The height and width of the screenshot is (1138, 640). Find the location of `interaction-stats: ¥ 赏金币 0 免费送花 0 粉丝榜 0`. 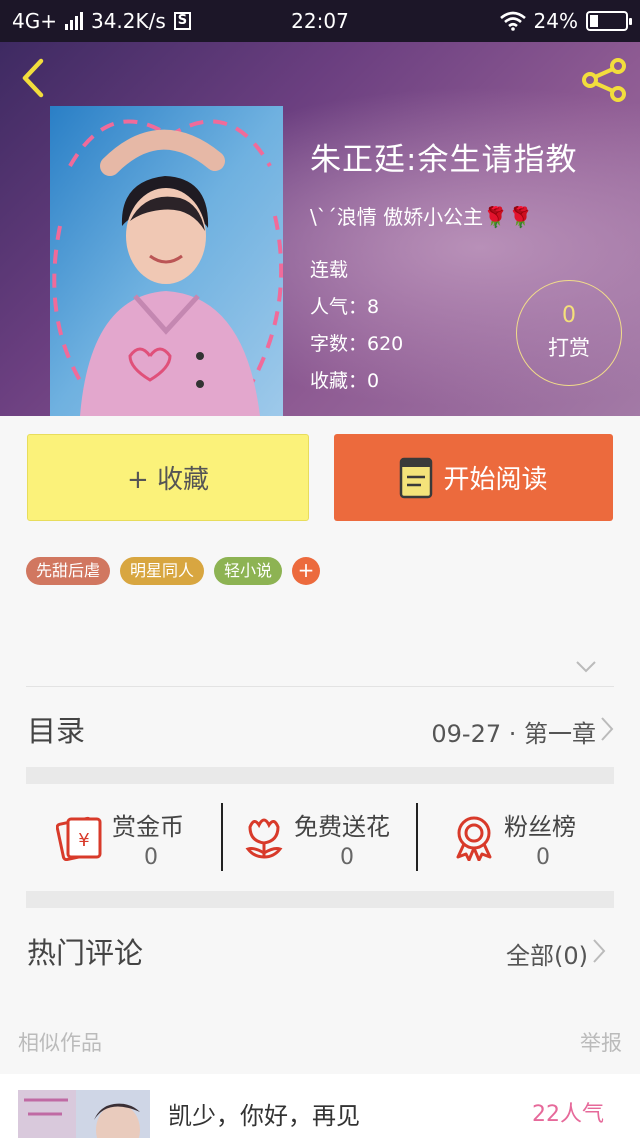

interaction-stats: ¥ 赏金币 0 免费送花 0 粉丝榜 0 is located at coordinates (320, 837).